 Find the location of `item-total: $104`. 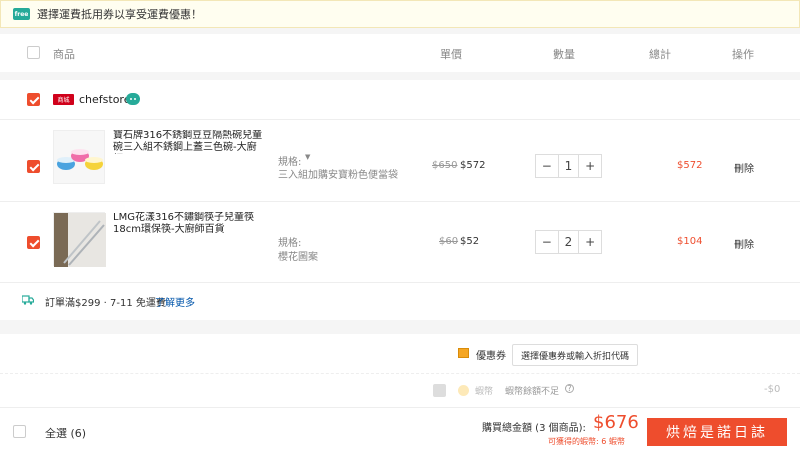

item-total: $104 is located at coordinates (690, 241).